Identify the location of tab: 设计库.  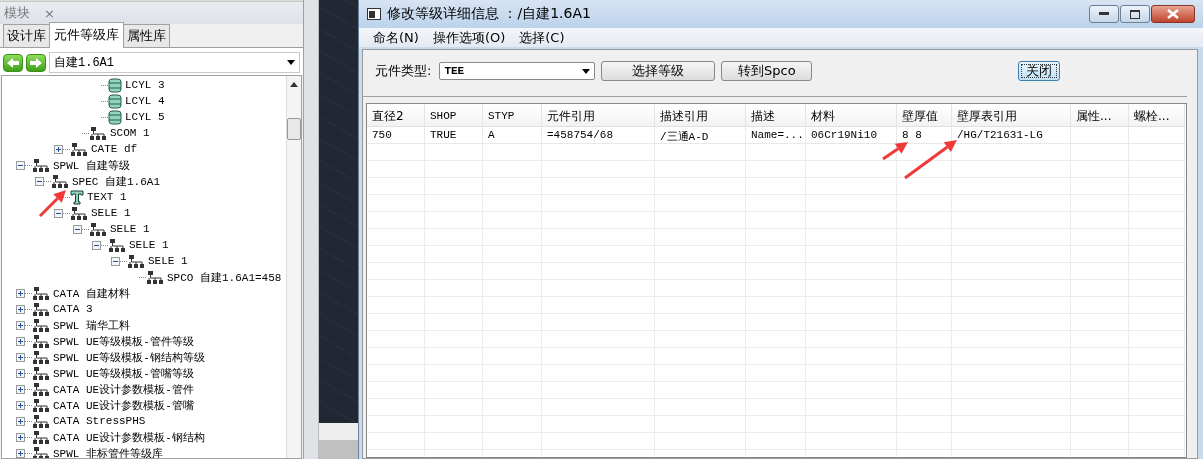
(26, 35).